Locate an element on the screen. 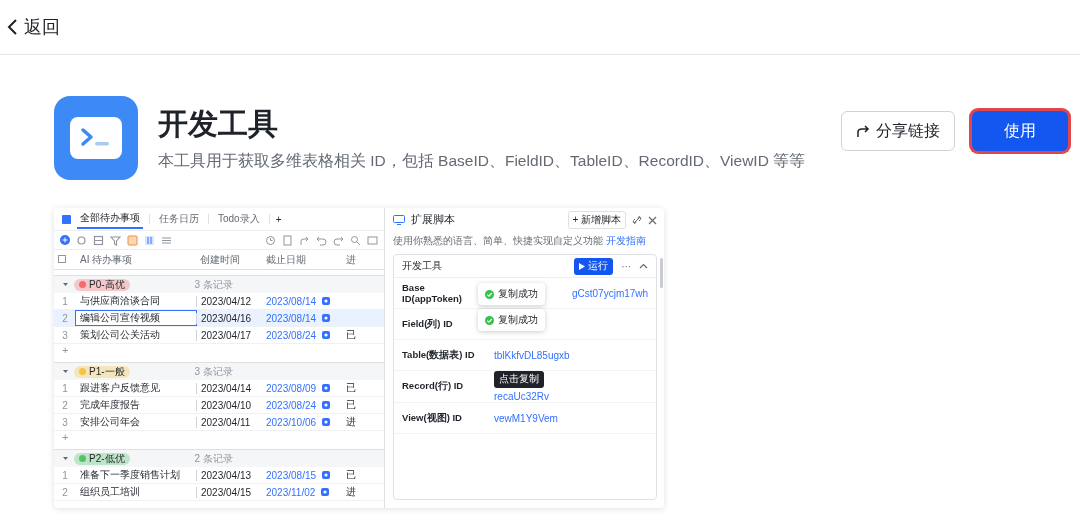 The width and height of the screenshot is (1080, 526). field-label: Base ID(appToken) is located at coordinates (432, 293).